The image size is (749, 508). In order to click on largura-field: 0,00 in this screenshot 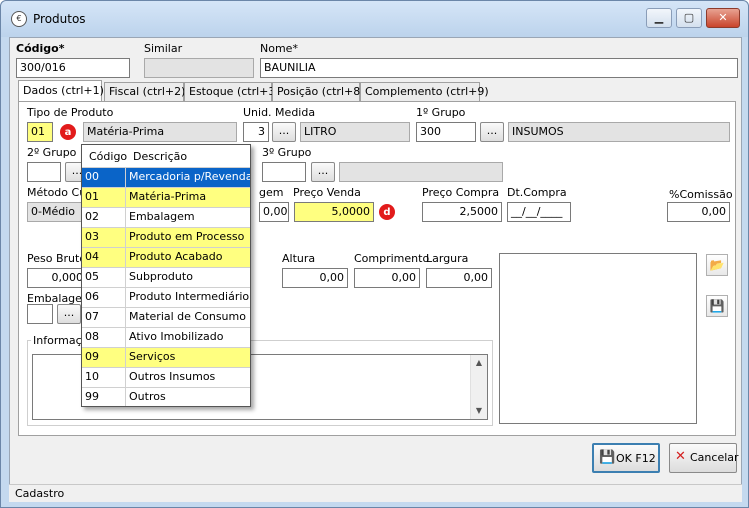, I will do `click(459, 278)`.